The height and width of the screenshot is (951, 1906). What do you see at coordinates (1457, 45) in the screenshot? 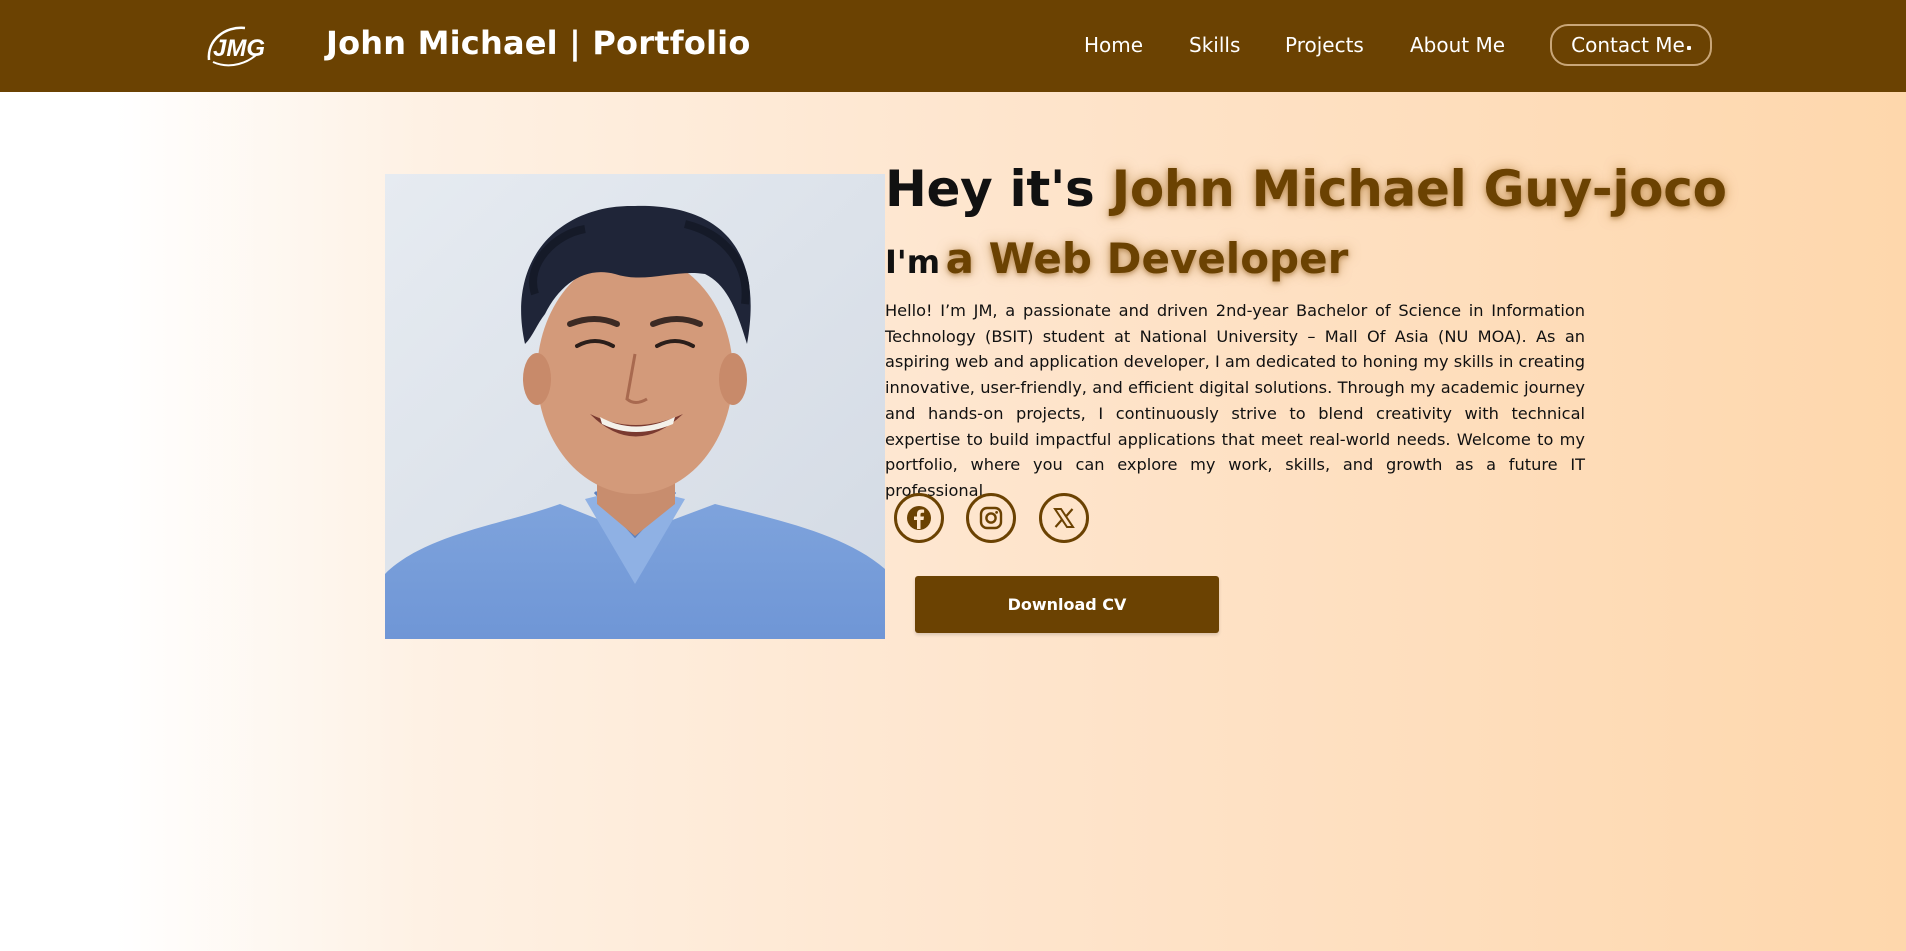
I see `nav-about-me: About Me` at bounding box center [1457, 45].